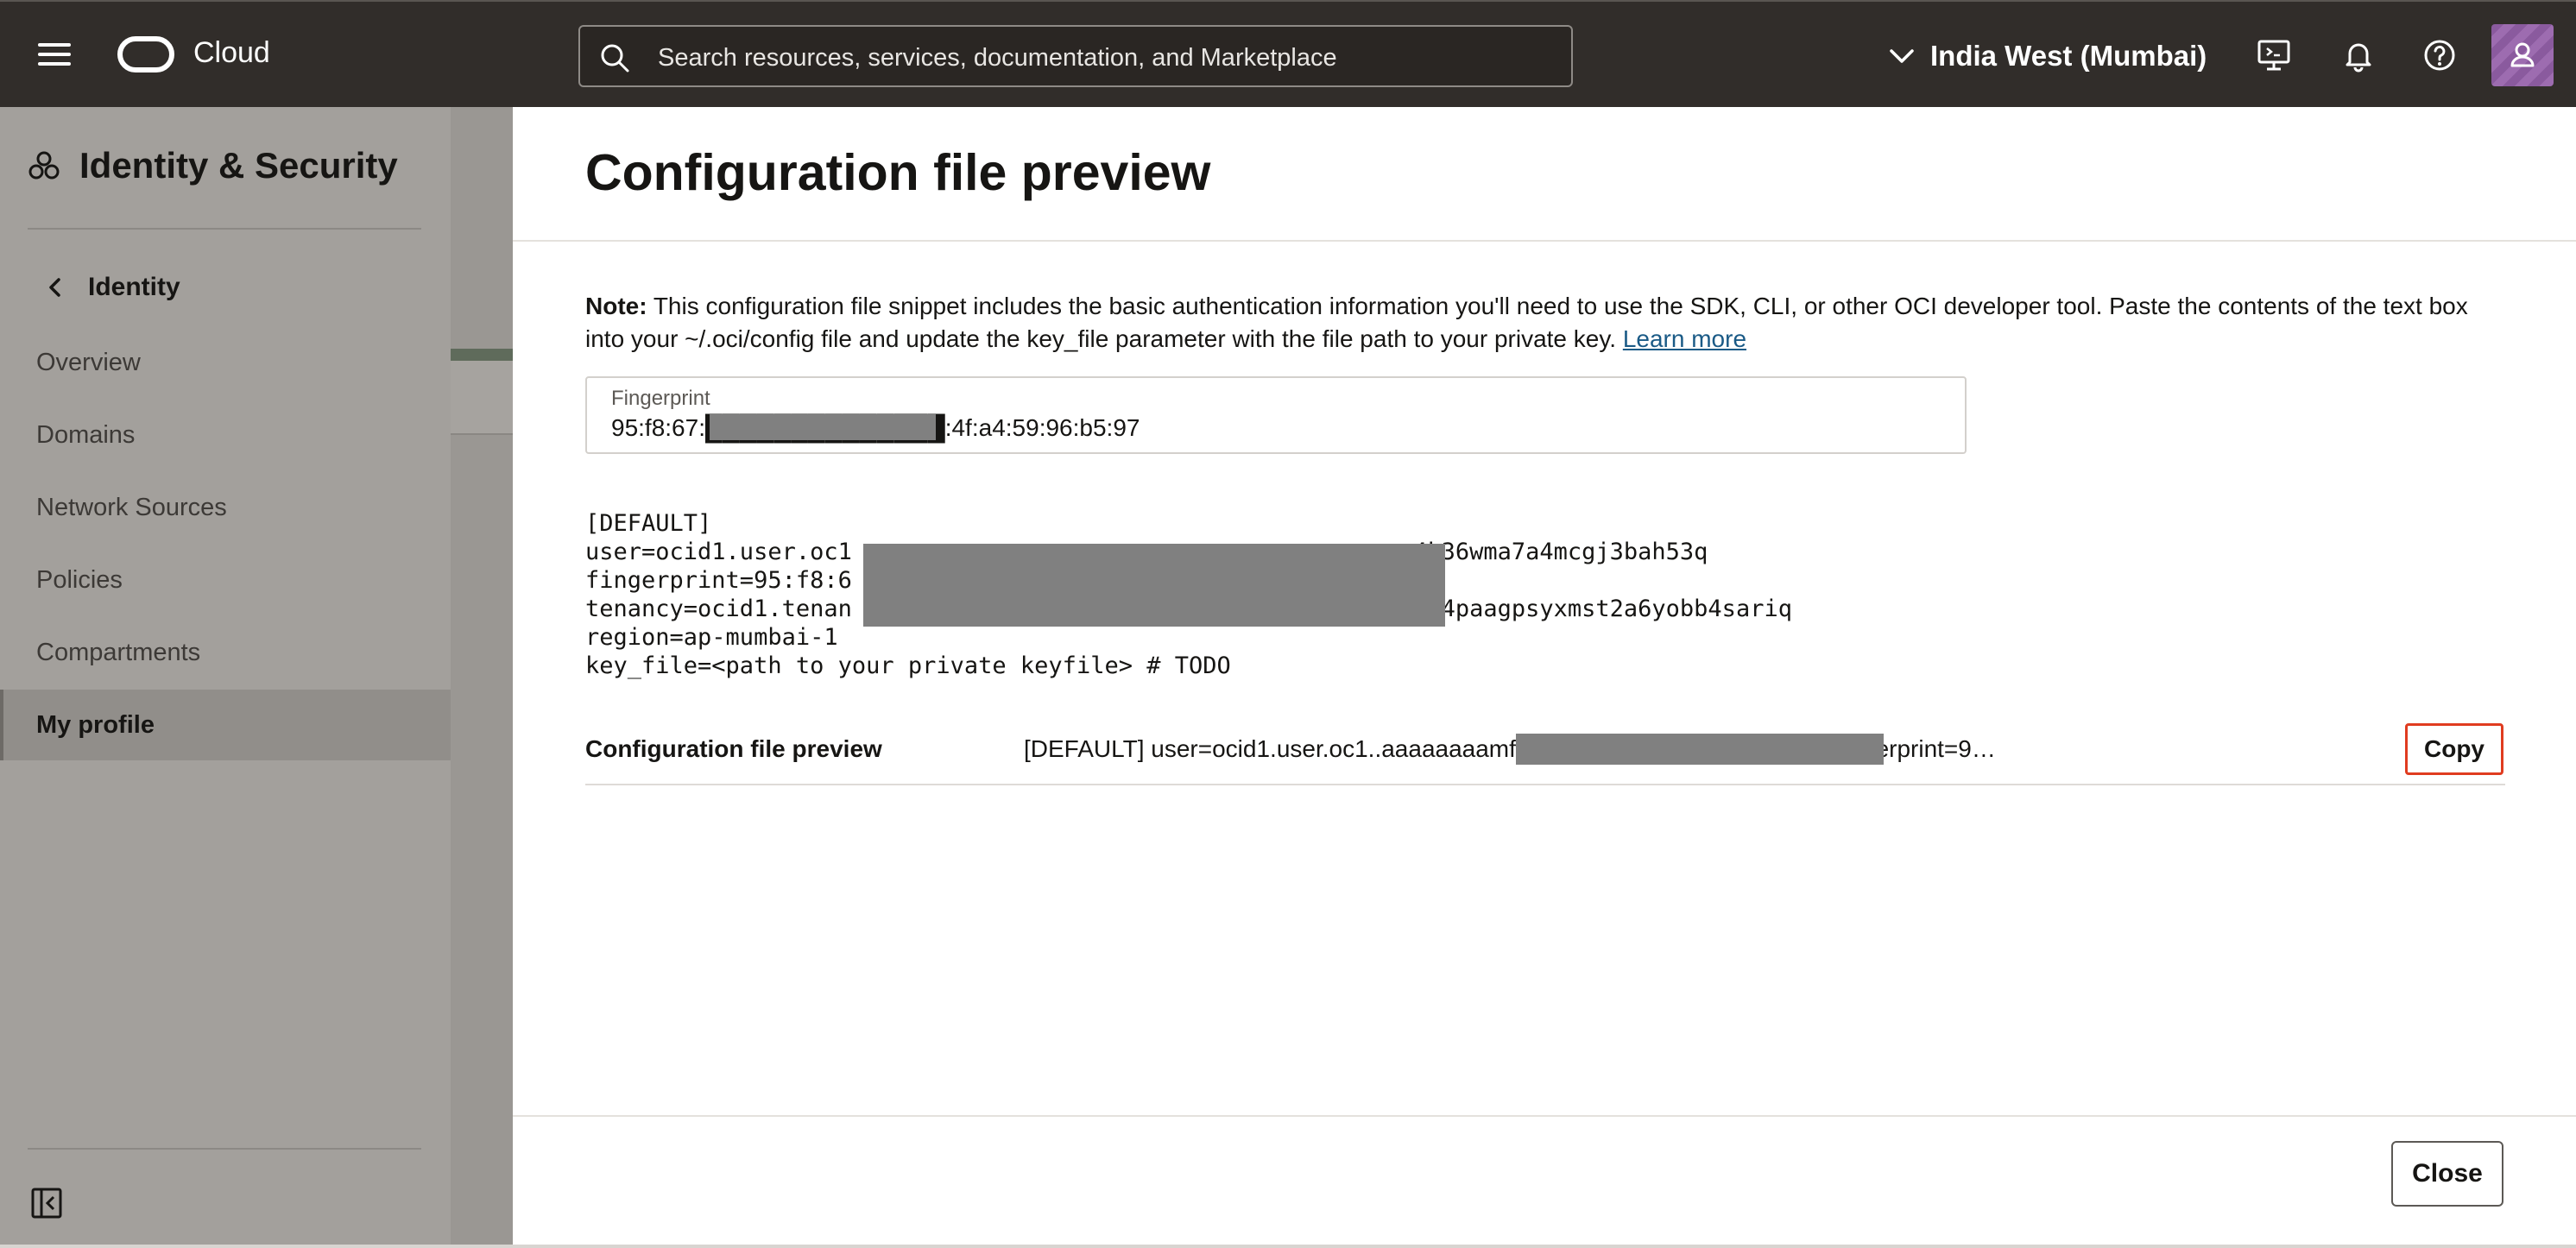 The height and width of the screenshot is (1248, 2576). Describe the element at coordinates (225, 725) in the screenshot. I see `sidebar-item-my-profile: My profile` at that location.